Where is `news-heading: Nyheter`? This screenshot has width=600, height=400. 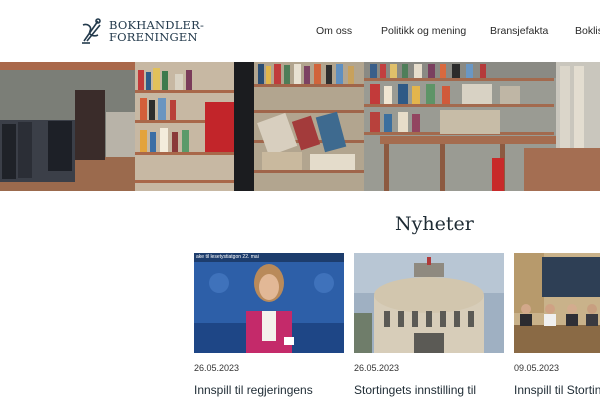
news-heading: Nyheter is located at coordinates (434, 224).